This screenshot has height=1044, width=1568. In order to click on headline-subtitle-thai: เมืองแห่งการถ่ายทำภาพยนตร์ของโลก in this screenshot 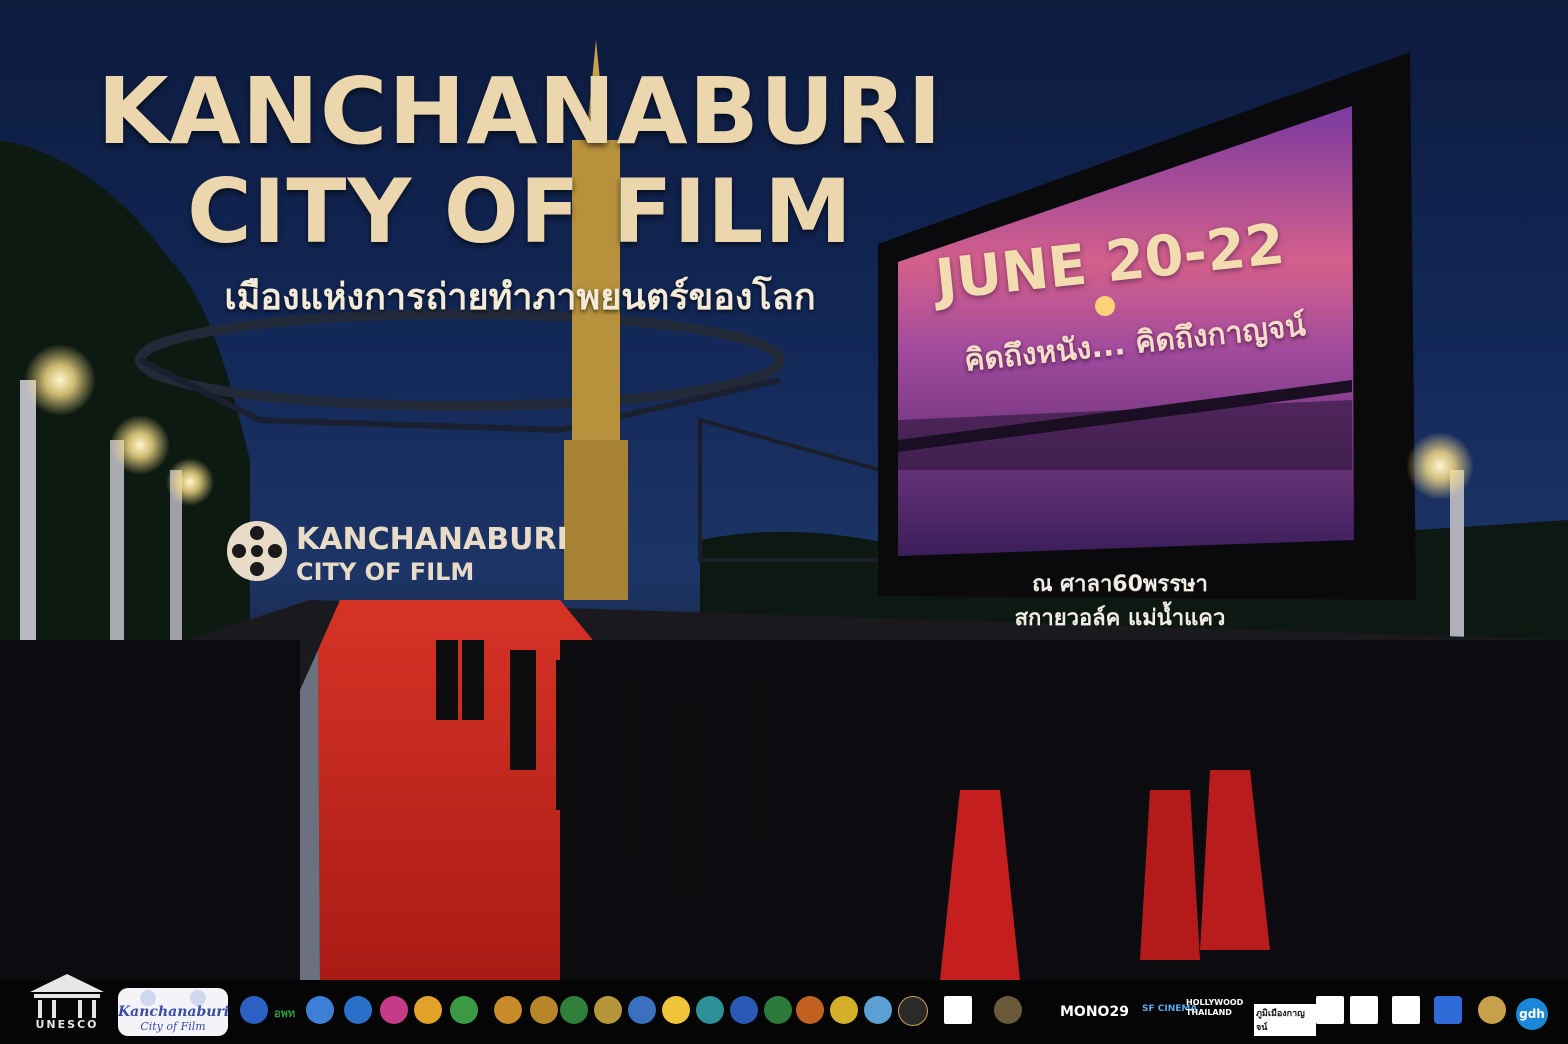, I will do `click(520, 297)`.